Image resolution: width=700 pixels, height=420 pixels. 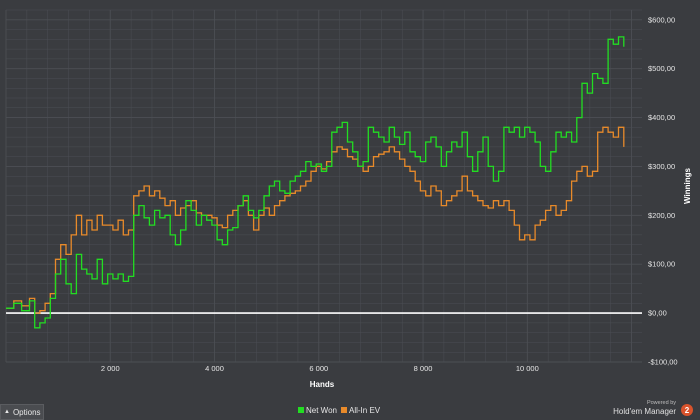 What do you see at coordinates (301, 410) in the screenshot?
I see `legend-swatch-net-won` at bounding box center [301, 410].